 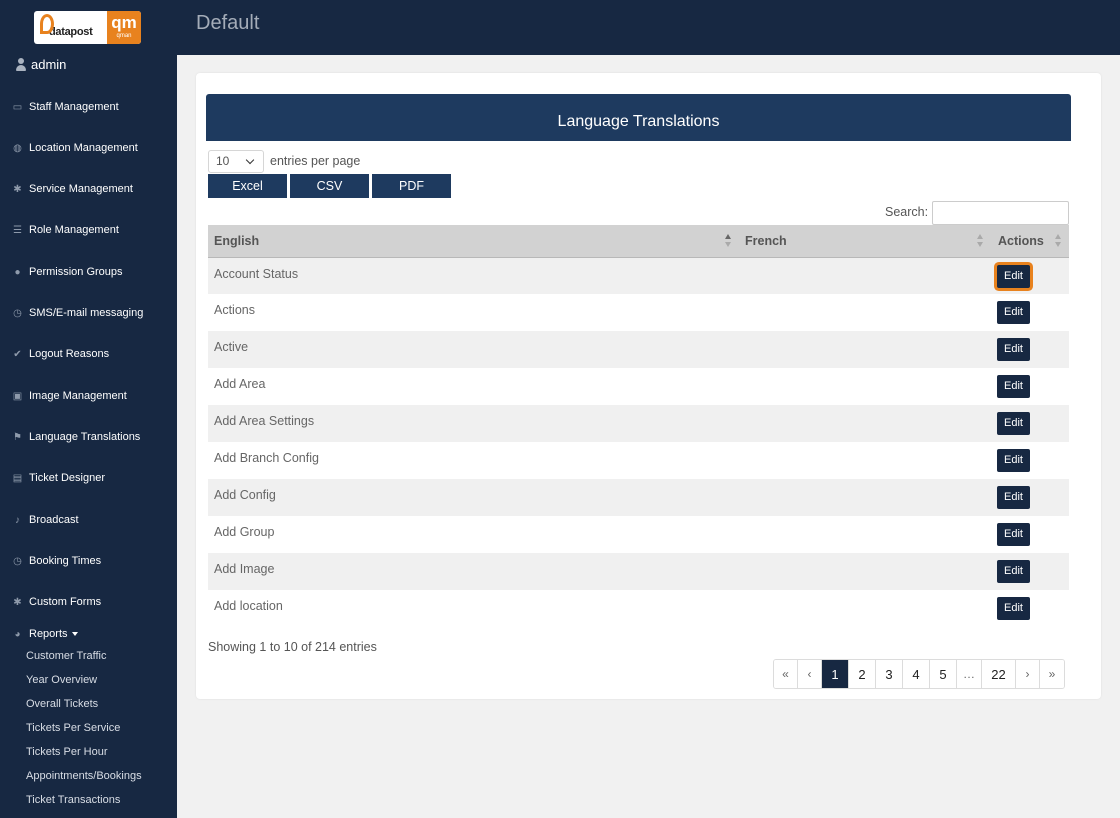 I want to click on table-row: Add Config Edit, so click(x=638, y=497).